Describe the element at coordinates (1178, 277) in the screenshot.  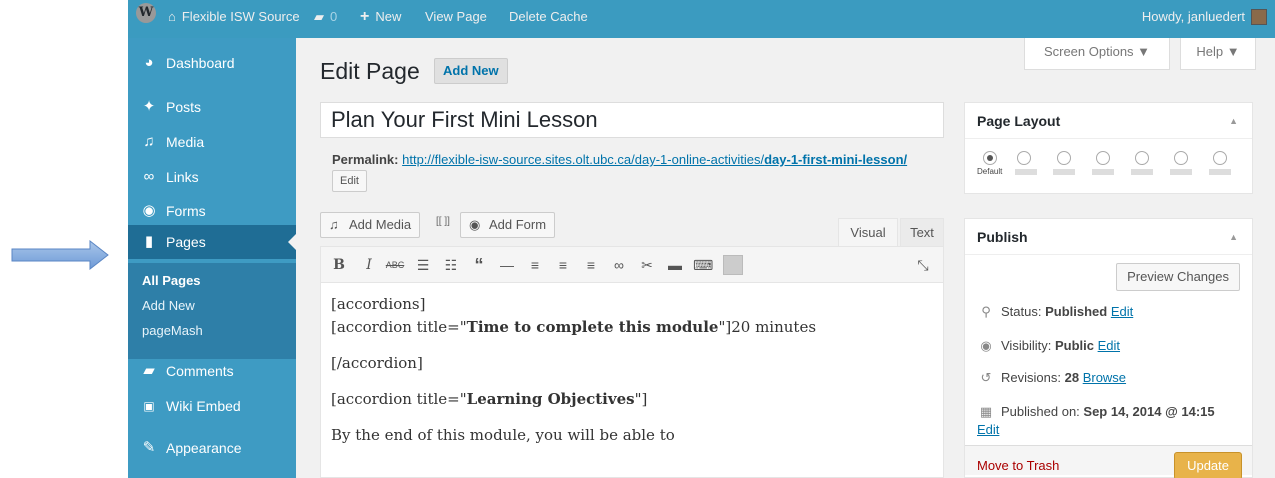
I see `preview-changes-button: Preview Changes` at that location.